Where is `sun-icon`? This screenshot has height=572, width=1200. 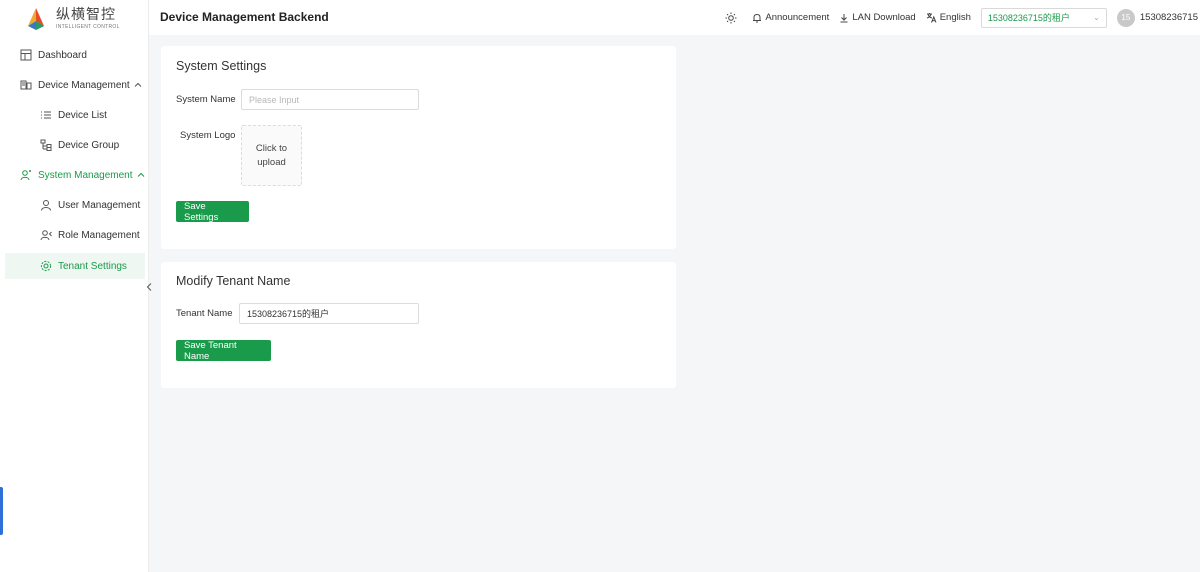
sun-icon is located at coordinates (731, 17).